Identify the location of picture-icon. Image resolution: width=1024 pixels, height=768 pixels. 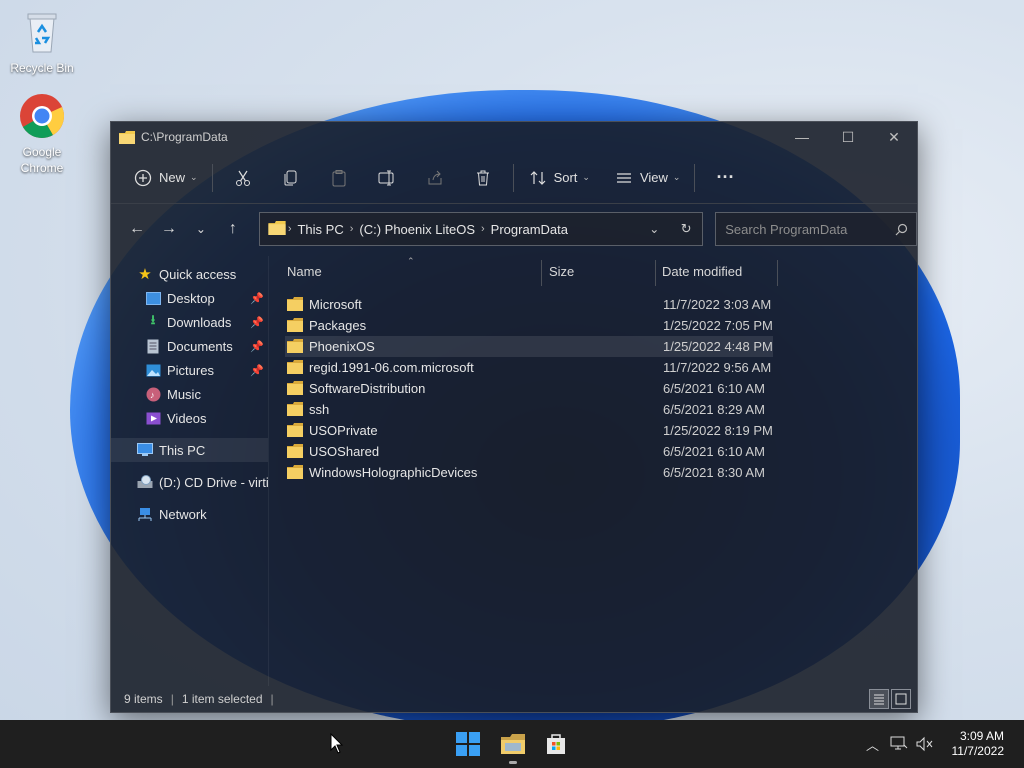
(153, 370).